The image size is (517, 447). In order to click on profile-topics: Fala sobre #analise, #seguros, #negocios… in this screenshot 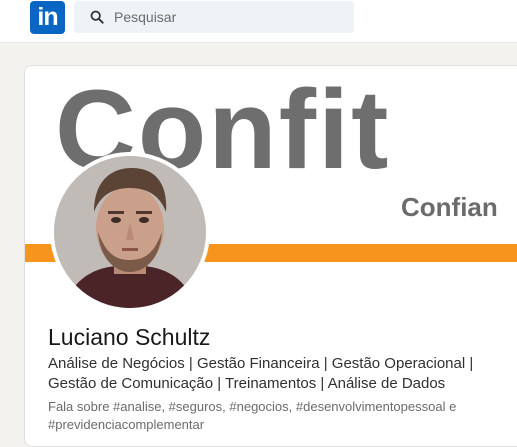, I will do `click(252, 415)`.